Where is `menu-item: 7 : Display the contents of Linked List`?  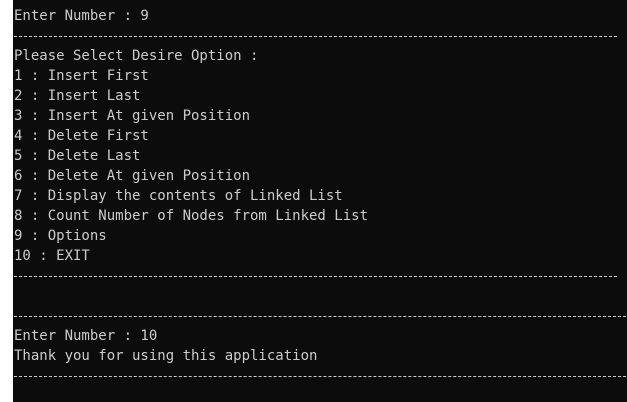 menu-item: 7 : Display the contents of Linked List is located at coordinates (178, 196).